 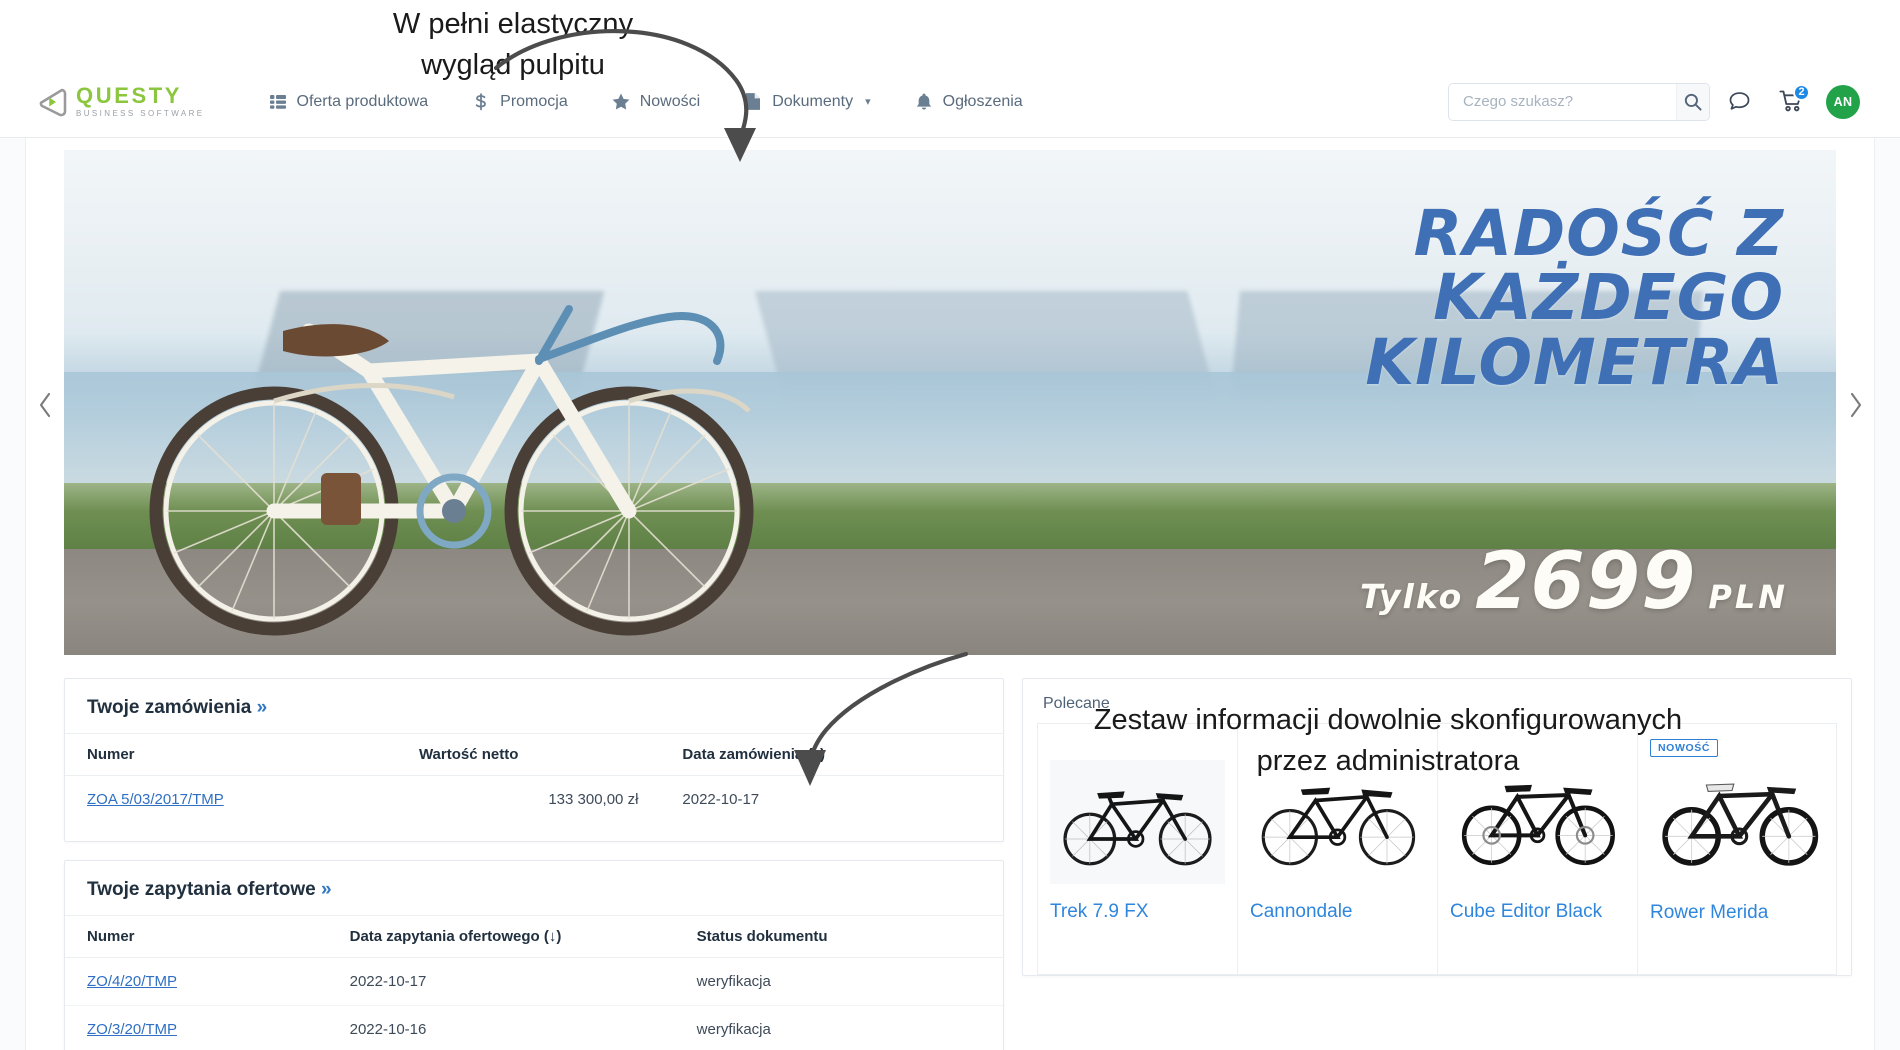 I want to click on chevron-left-icon, so click(x=44, y=405).